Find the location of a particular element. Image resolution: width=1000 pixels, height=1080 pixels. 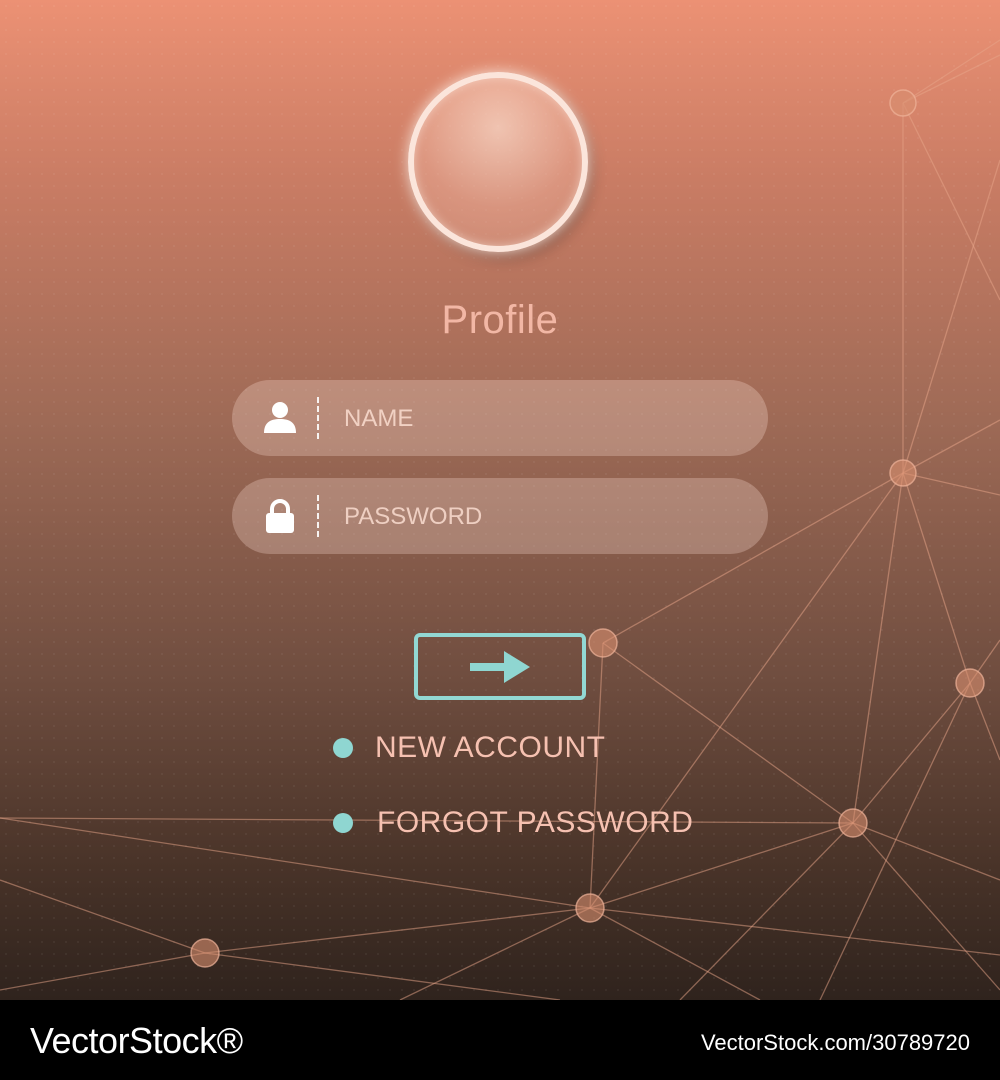

forgot-password-link: FORGOT PASSWORD is located at coordinates (513, 823).